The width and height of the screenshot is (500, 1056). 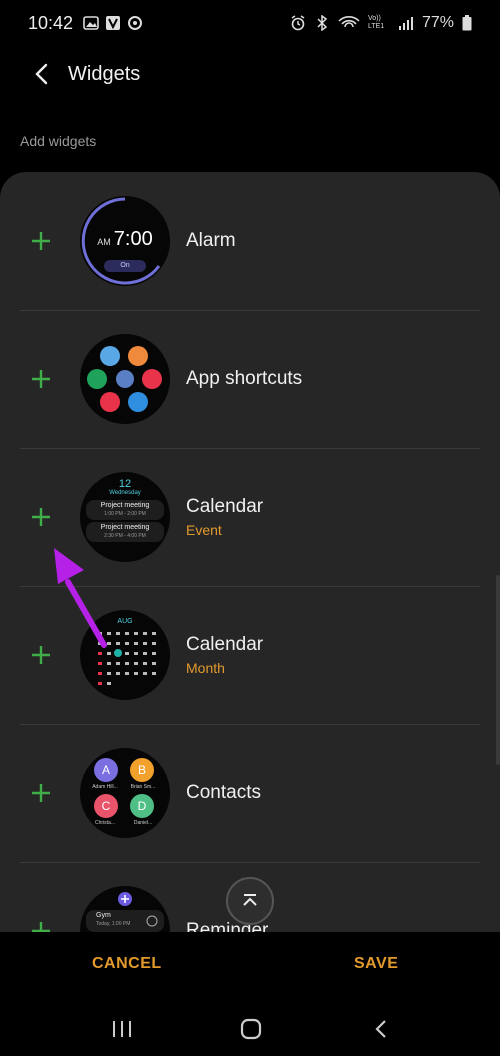 What do you see at coordinates (349, 22) in the screenshot?
I see `wifi-icon` at bounding box center [349, 22].